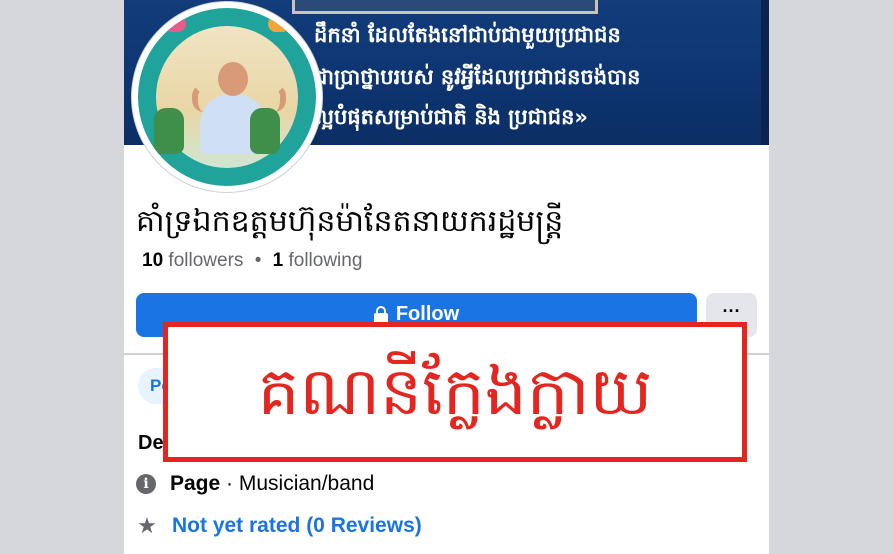  What do you see at coordinates (451, 117) in the screenshot?
I see `cover-text-line-3: ល្អបំផុតសម្រាប់ជាតិ និង ប្រជាជន»` at bounding box center [451, 117].